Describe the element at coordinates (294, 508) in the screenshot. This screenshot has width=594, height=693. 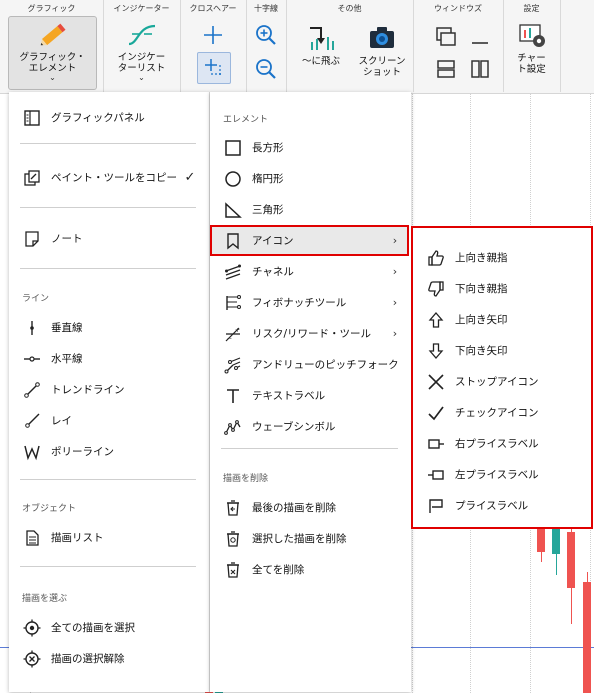
I see `menu-item-label: 最後の描画を削除` at that location.